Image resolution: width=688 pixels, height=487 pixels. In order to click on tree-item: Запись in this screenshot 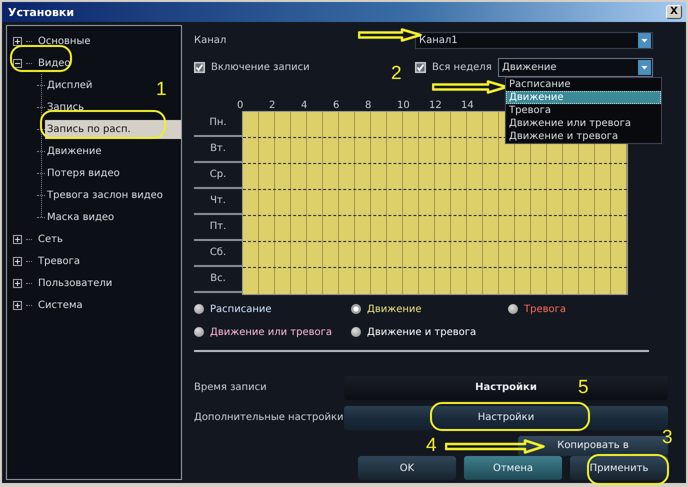, I will do `click(65, 107)`.